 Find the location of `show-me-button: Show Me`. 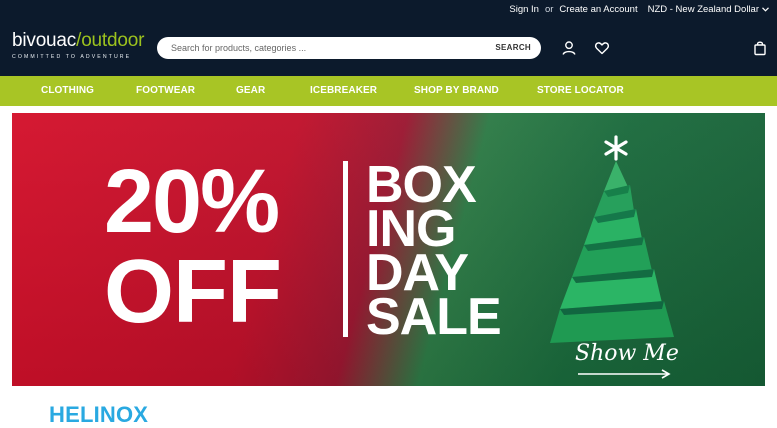

show-me-button: Show Me is located at coordinates (627, 353).